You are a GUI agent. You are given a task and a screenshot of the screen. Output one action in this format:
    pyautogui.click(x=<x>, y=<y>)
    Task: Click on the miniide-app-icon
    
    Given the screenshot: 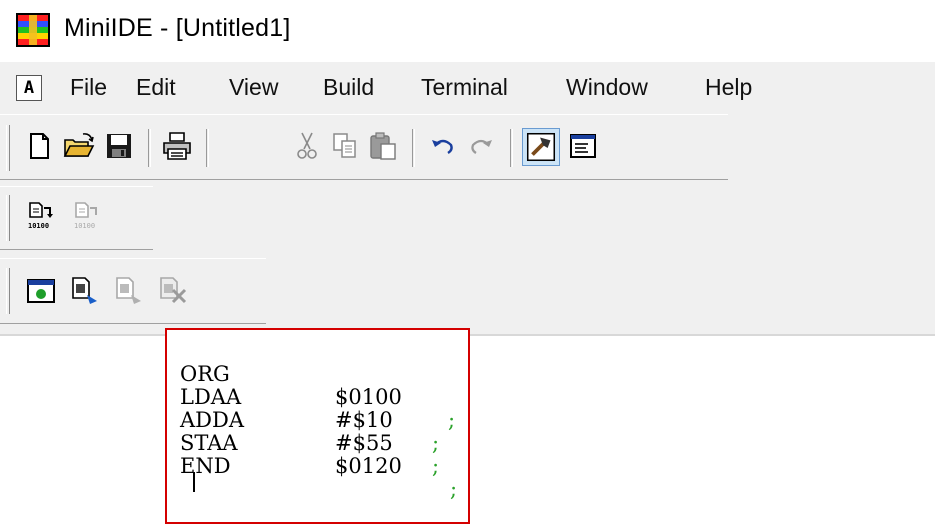 What is the action you would take?
    pyautogui.click(x=33, y=30)
    